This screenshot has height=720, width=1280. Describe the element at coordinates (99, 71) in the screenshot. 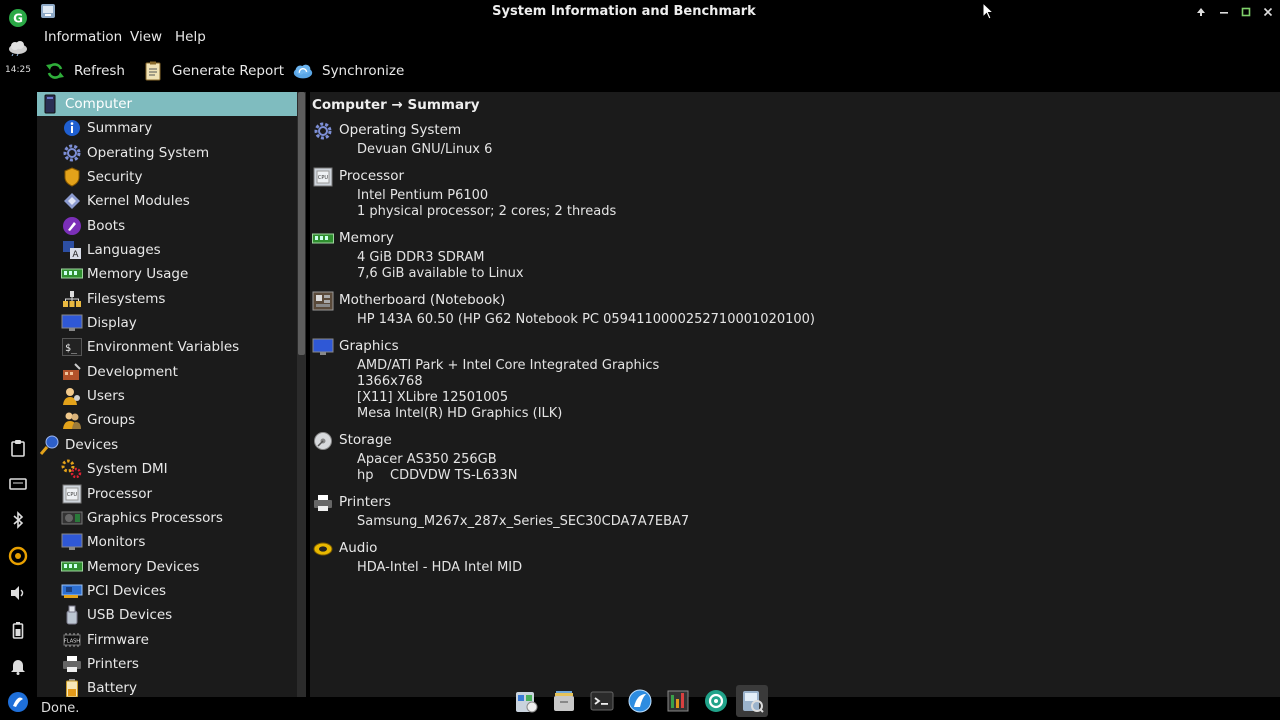

I see `refresh-label: Refresh` at that location.